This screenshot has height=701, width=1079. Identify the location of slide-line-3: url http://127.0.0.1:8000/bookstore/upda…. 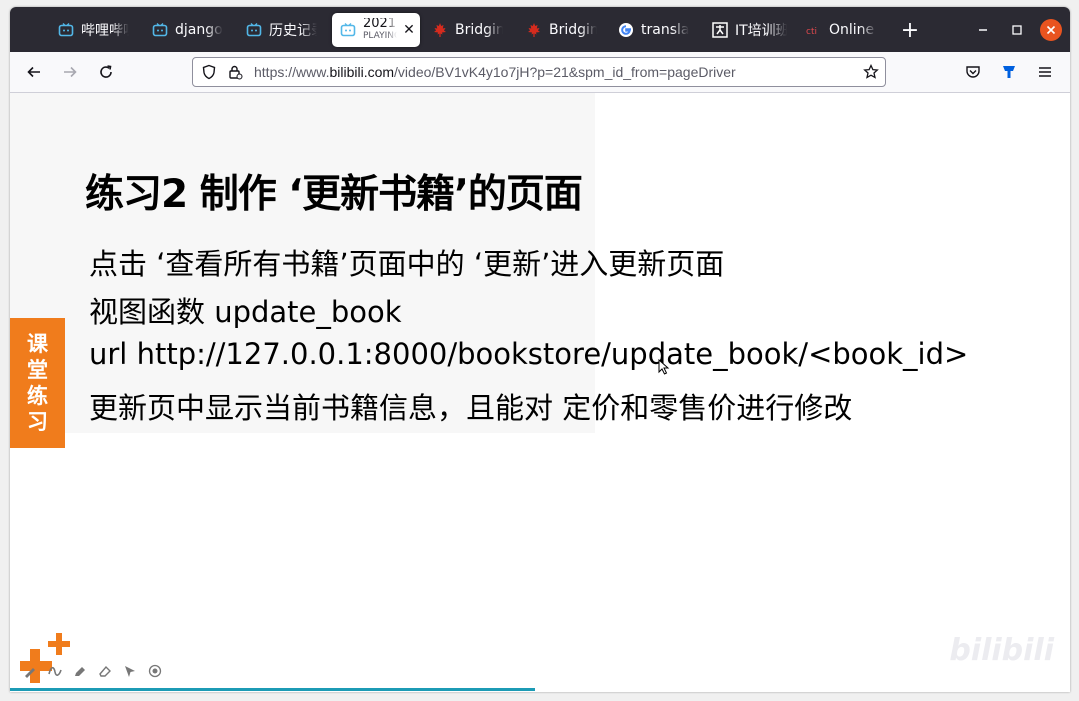
(529, 354).